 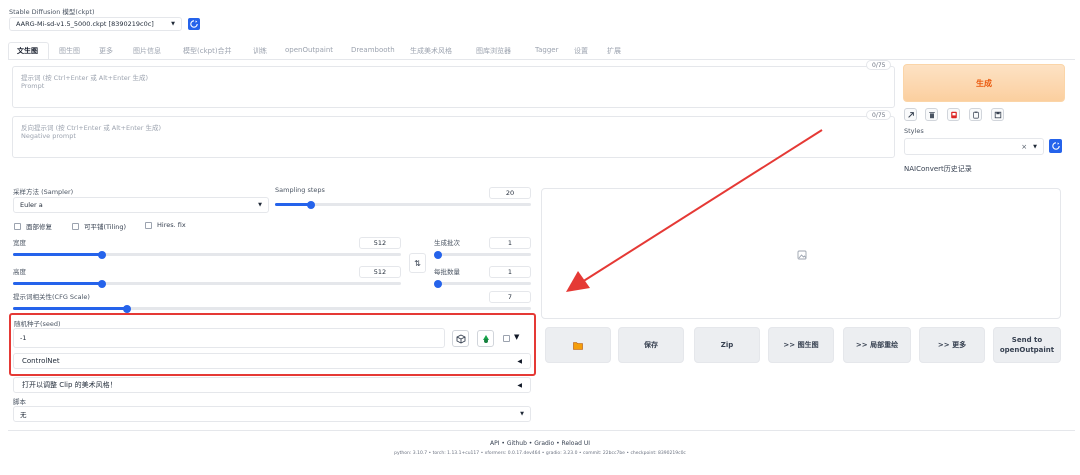 I want to click on open-folder-button, so click(x=578, y=345).